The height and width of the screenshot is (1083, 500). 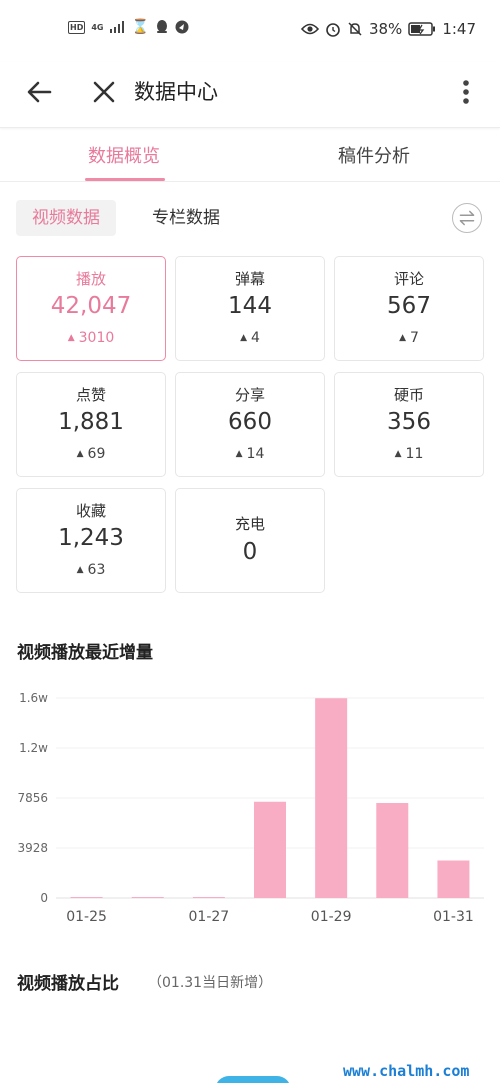 What do you see at coordinates (44, 898) in the screenshot?
I see `y-tick-label: 0` at bounding box center [44, 898].